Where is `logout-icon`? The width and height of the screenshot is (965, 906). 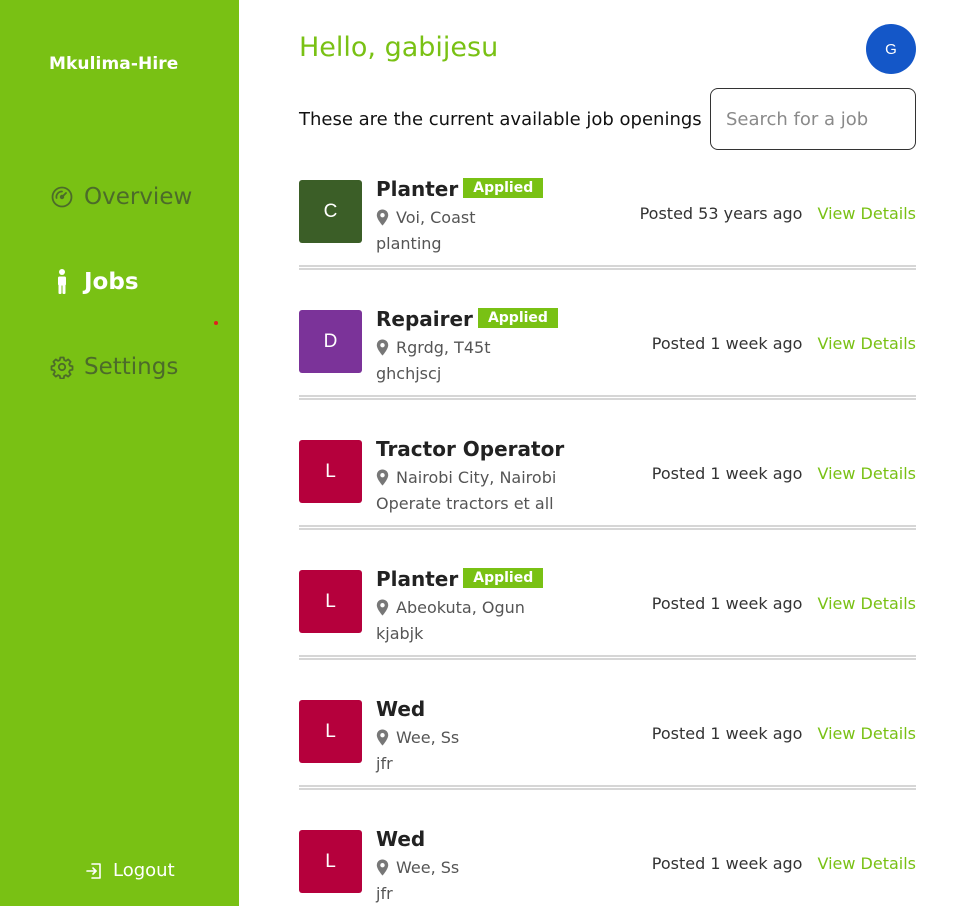
logout-icon is located at coordinates (95, 871).